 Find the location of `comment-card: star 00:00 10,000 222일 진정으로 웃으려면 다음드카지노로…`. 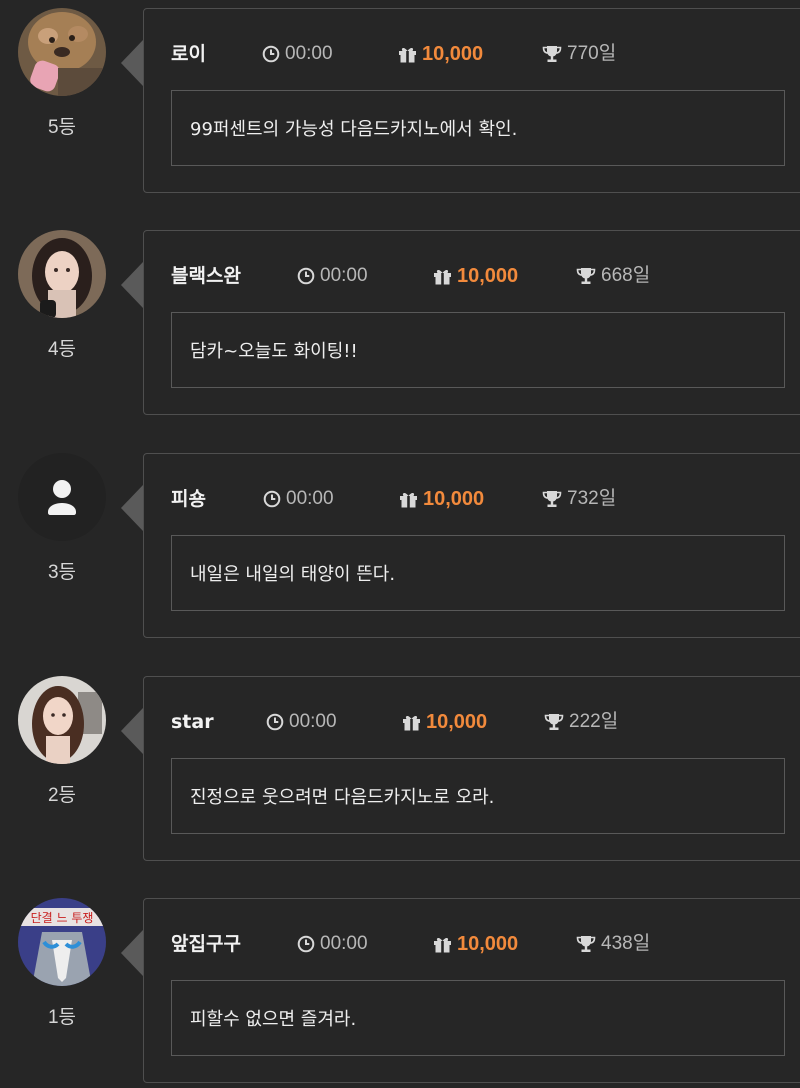

comment-card: star 00:00 10,000 222일 진정으로 웃으려면 다음드카지노로… is located at coordinates (471, 768).